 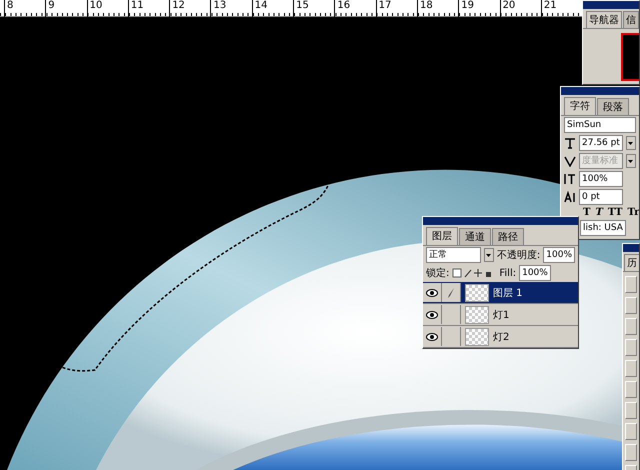 What do you see at coordinates (313, 8) in the screenshot?
I see `ruler-label: 15` at bounding box center [313, 8].